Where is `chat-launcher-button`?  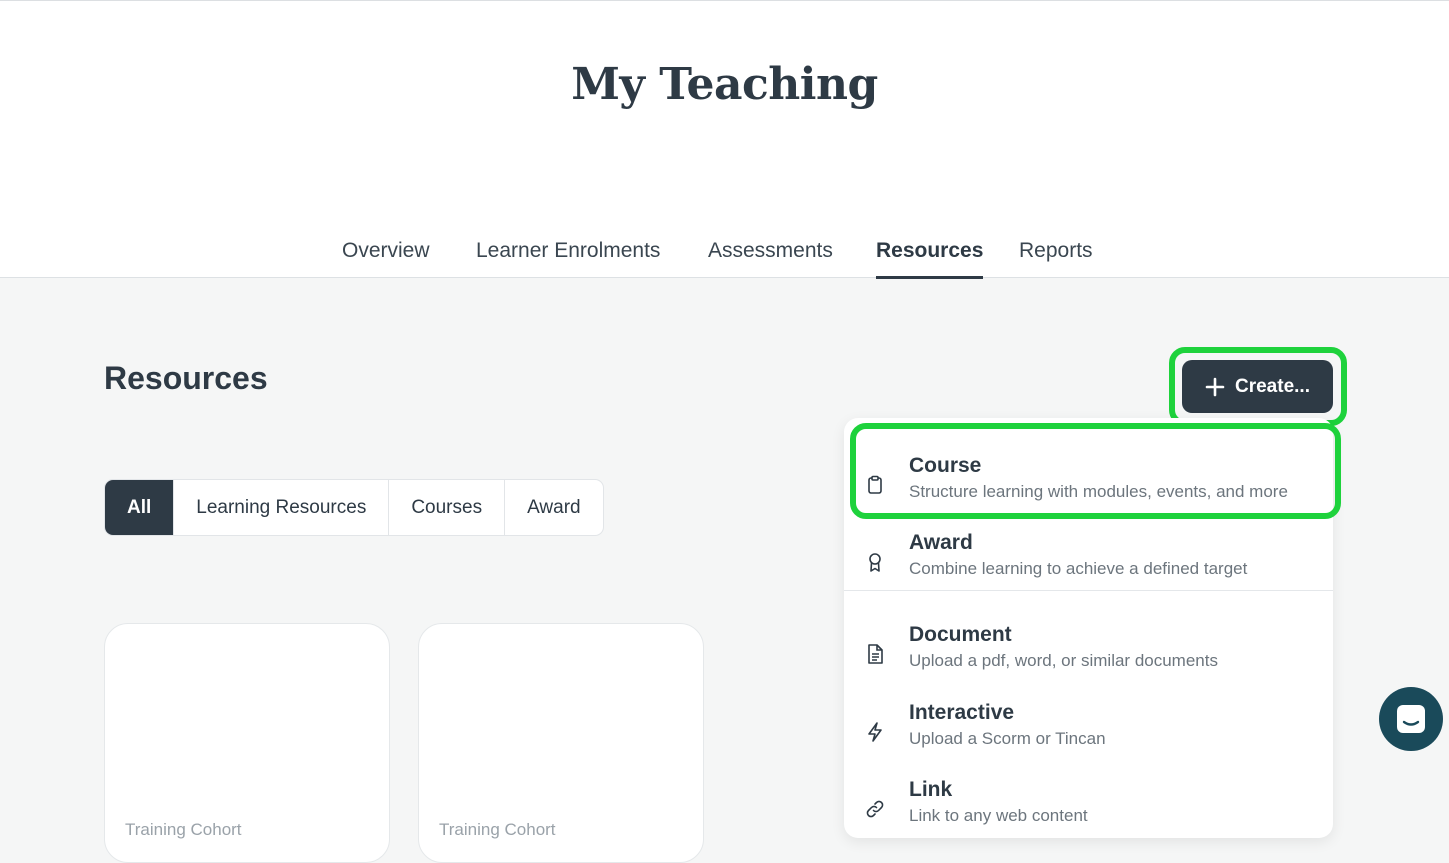
chat-launcher-button is located at coordinates (1411, 719).